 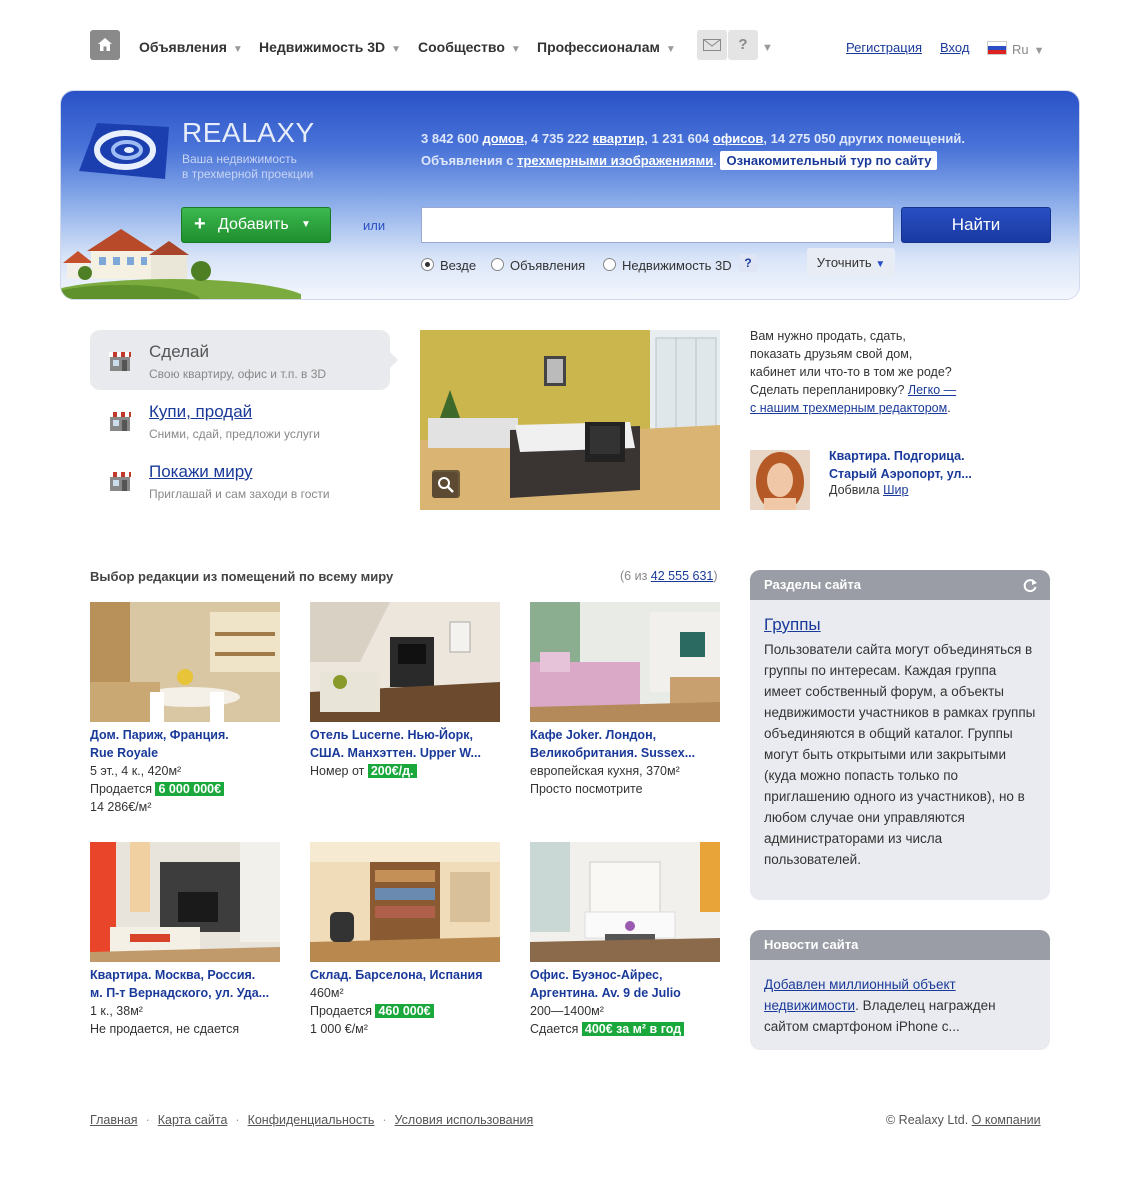 What do you see at coordinates (185, 753) in the screenshot?
I see `listing-title: Rue Royale` at bounding box center [185, 753].